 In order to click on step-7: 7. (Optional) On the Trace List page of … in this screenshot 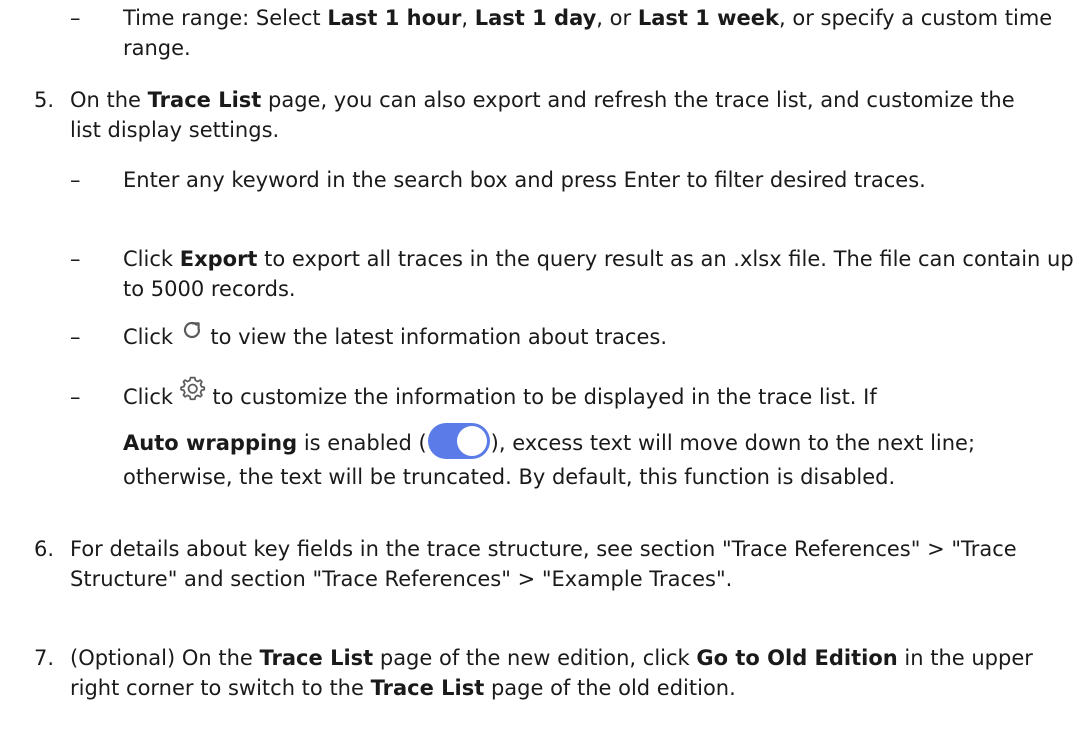, I will do `click(554, 673)`.